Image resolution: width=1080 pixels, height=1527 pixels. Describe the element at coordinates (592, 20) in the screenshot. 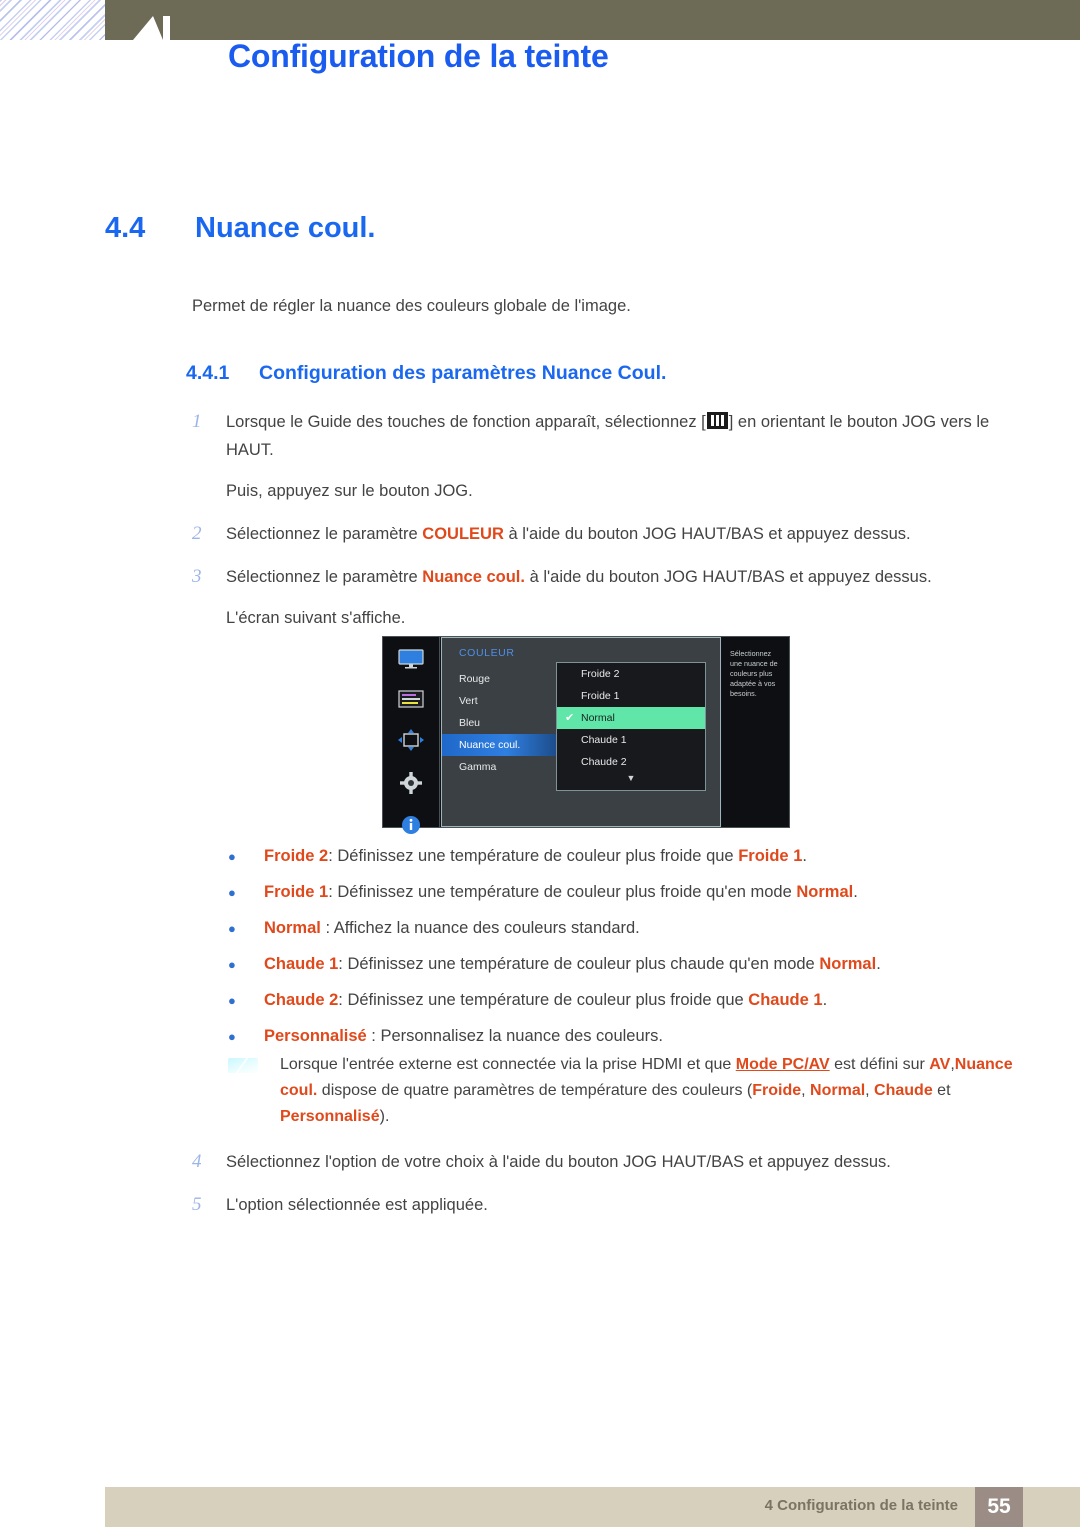

I see `header-bar` at that location.